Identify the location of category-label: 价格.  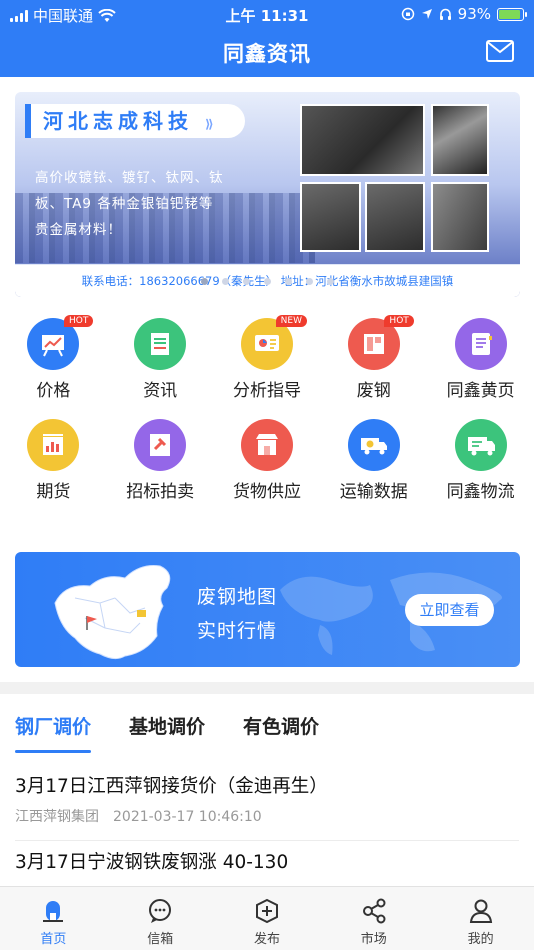
(53, 391).